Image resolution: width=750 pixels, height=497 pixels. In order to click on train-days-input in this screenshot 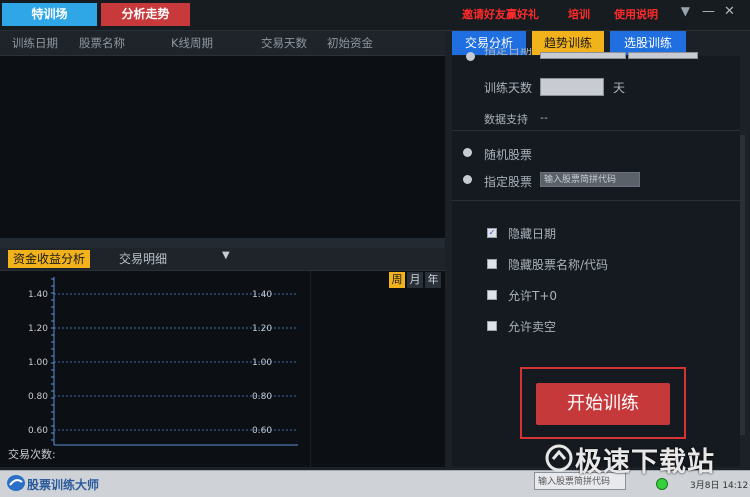, I will do `click(572, 87)`.